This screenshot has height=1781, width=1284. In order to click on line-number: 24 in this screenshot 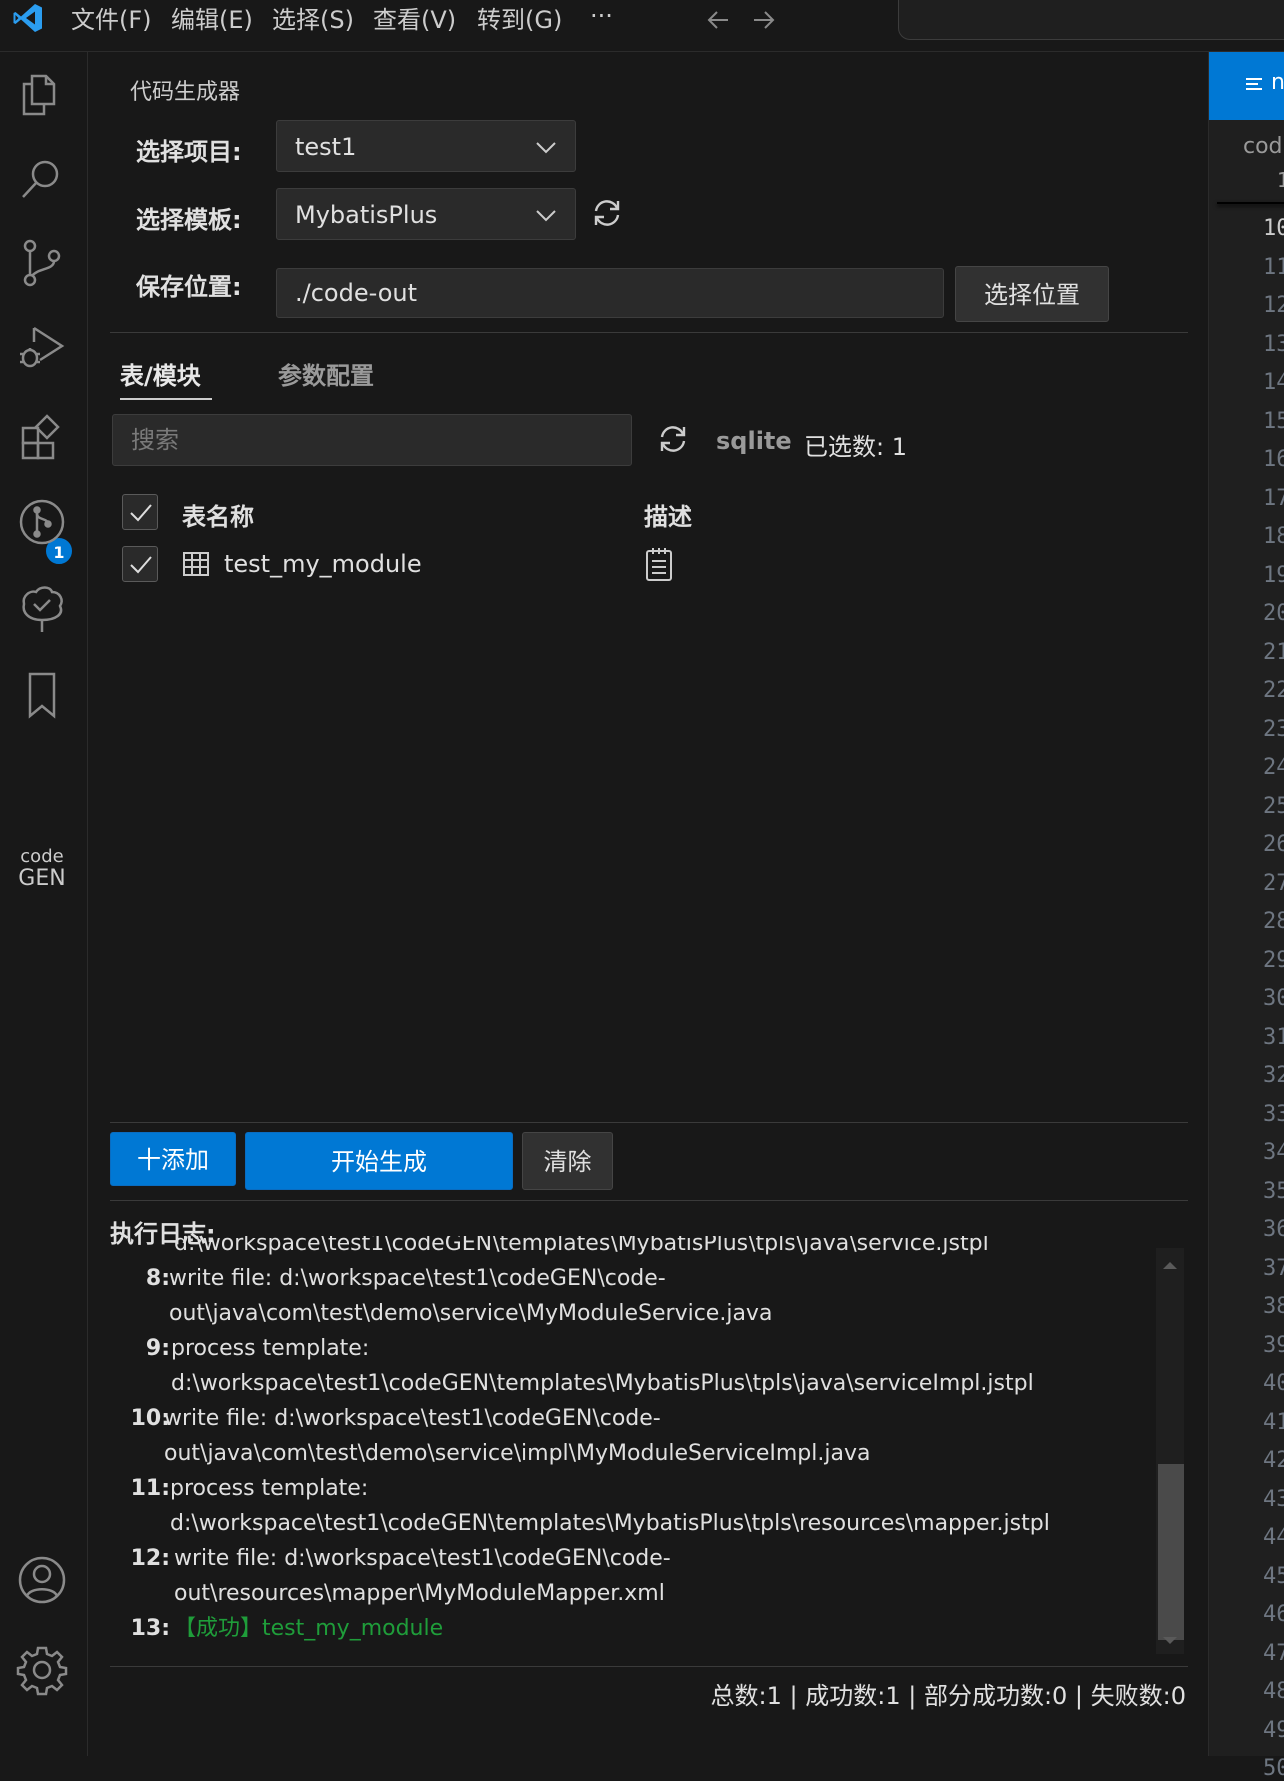, I will do `click(1273, 767)`.